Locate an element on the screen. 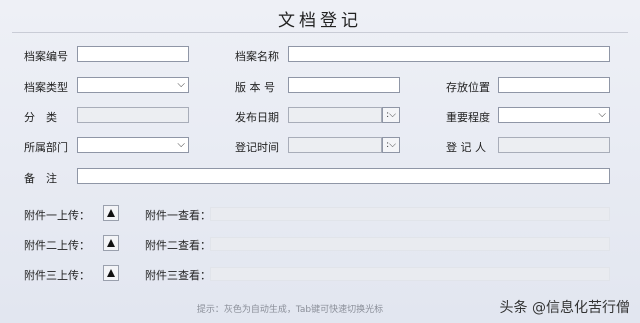 Image resolution: width=640 pixels, height=323 pixels. storage-input is located at coordinates (554, 85).